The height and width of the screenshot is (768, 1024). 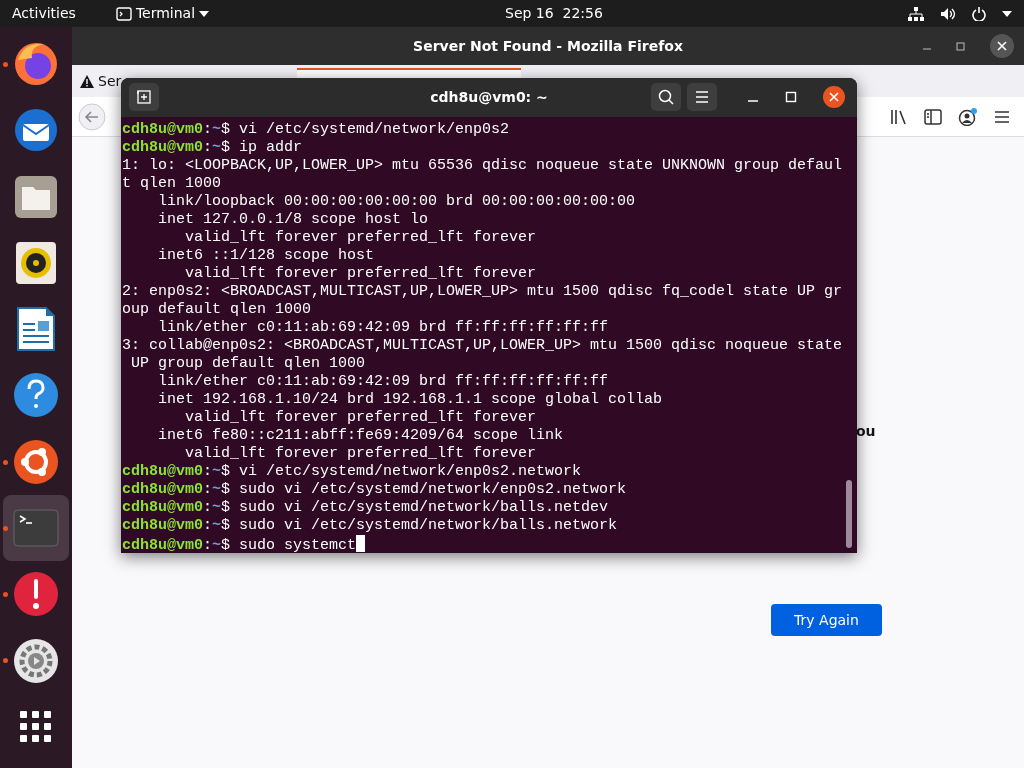 What do you see at coordinates (36, 395) in the screenshot?
I see `help-icon` at bounding box center [36, 395].